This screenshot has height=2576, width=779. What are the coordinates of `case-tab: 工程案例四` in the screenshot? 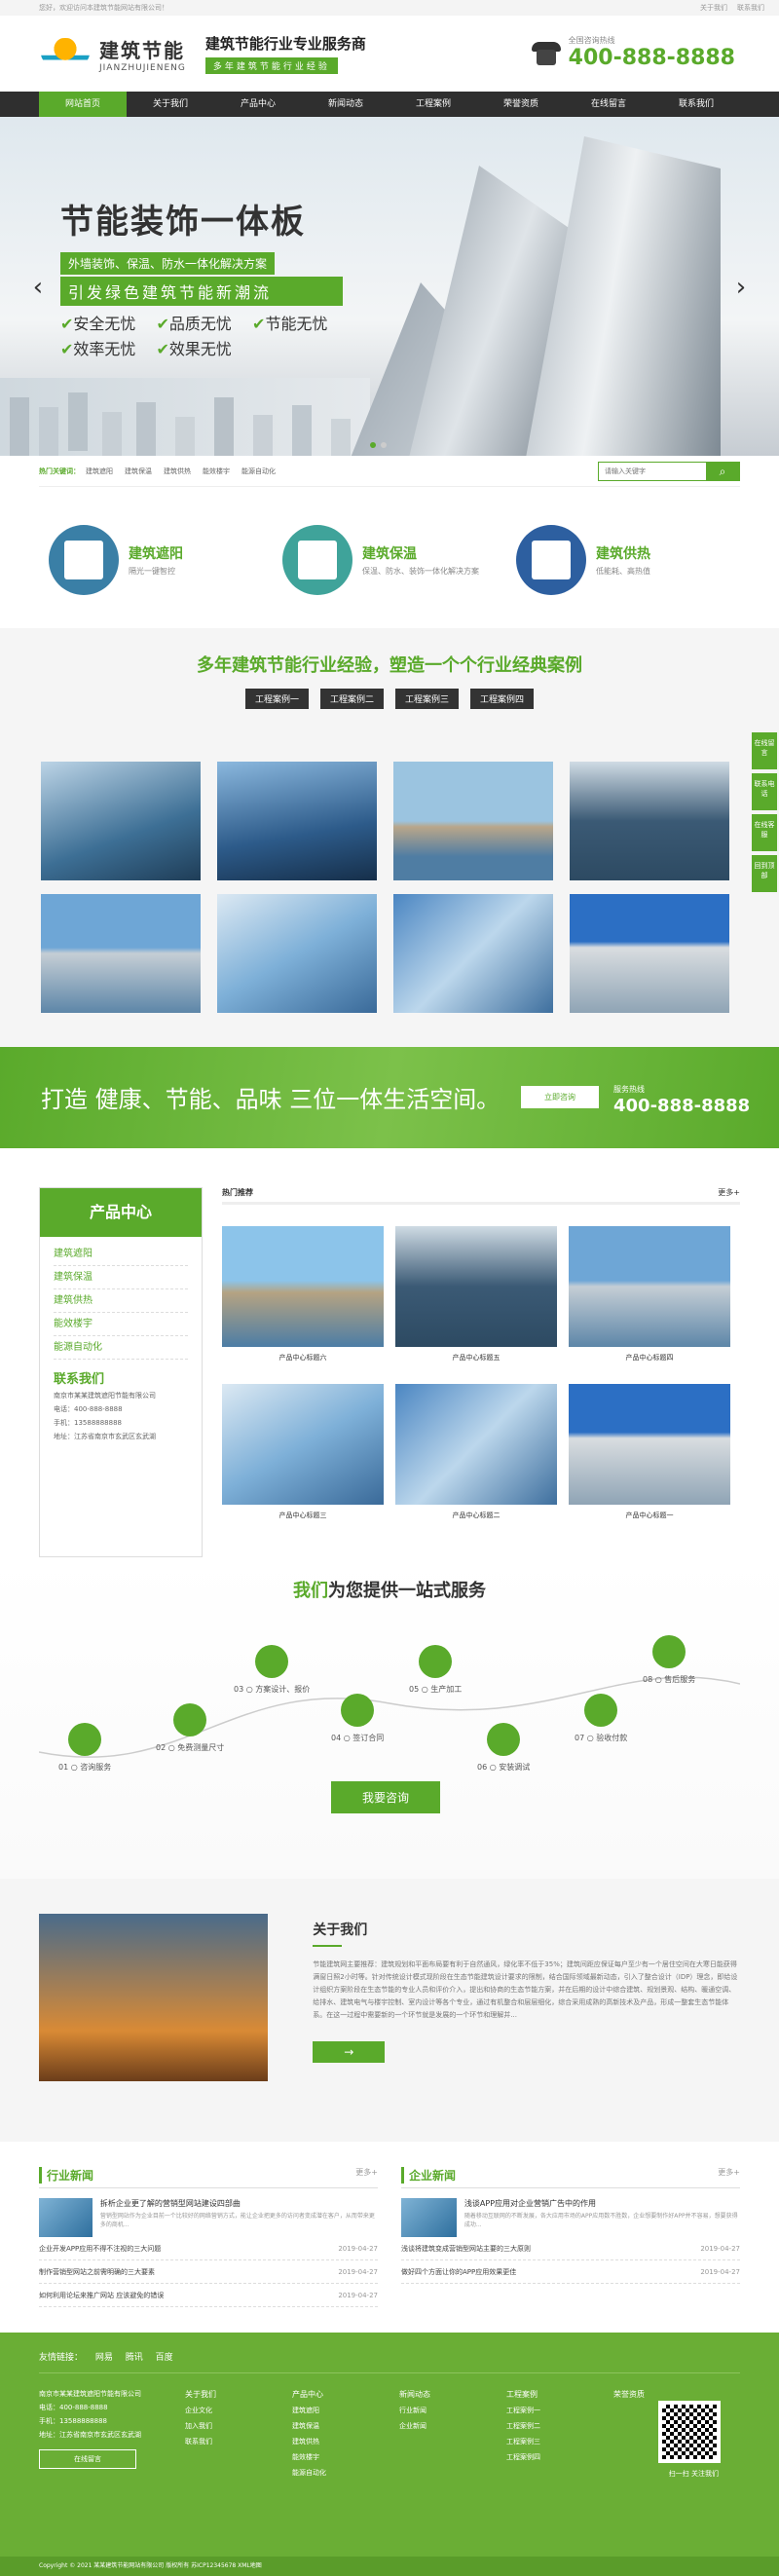 It's located at (502, 699).